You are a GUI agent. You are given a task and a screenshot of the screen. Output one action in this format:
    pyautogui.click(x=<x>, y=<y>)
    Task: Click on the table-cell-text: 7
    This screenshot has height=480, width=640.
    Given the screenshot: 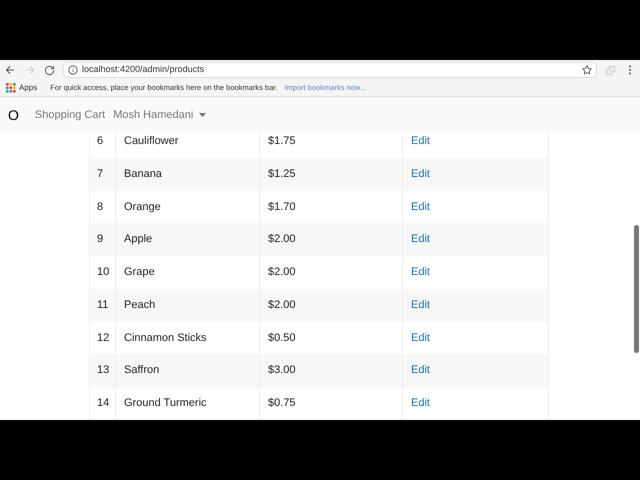 What is the action you would take?
    pyautogui.click(x=100, y=174)
    